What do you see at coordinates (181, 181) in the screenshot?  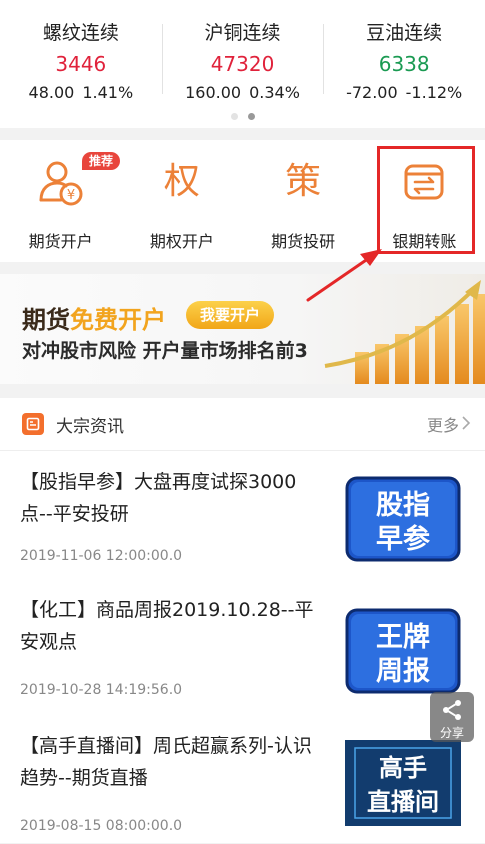 I see `options-icon: 权` at bounding box center [181, 181].